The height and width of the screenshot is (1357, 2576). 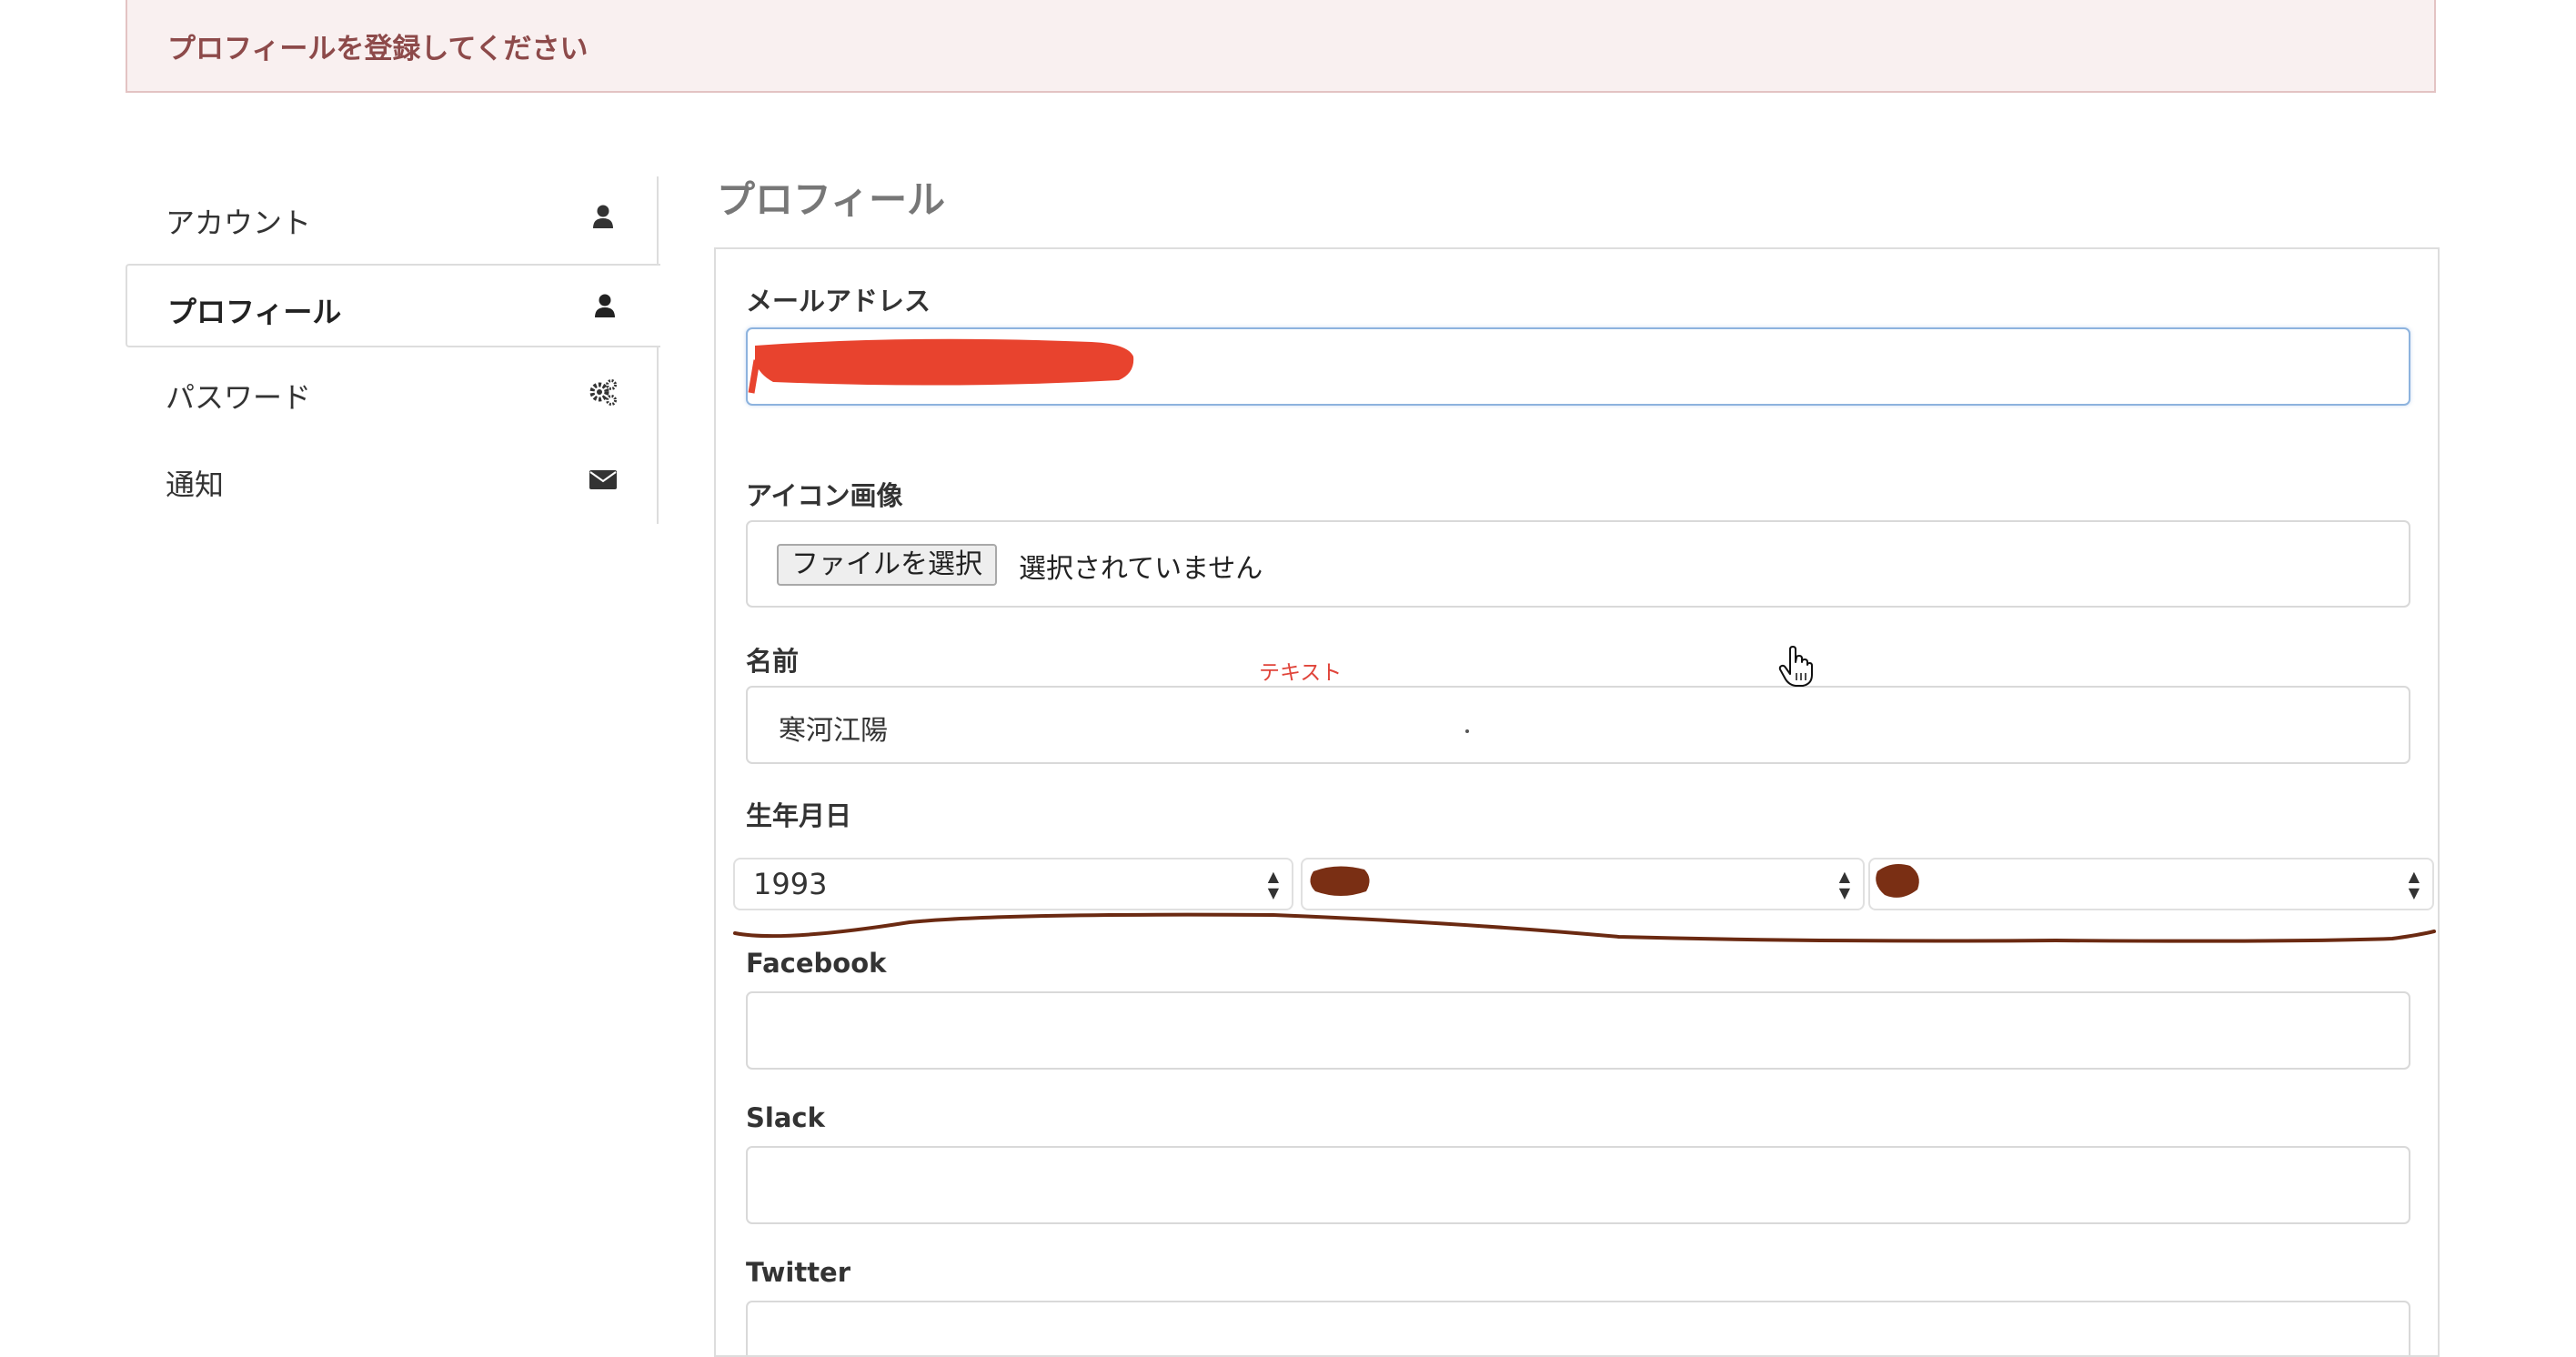 I want to click on name-label: 名前, so click(x=773, y=661).